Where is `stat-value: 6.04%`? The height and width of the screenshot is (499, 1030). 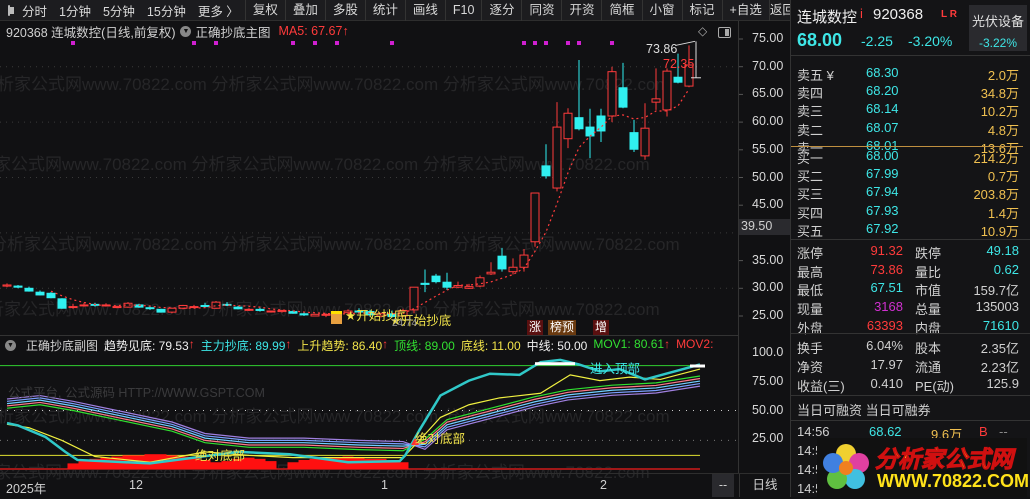 stat-value: 6.04% is located at coordinates (884, 345).